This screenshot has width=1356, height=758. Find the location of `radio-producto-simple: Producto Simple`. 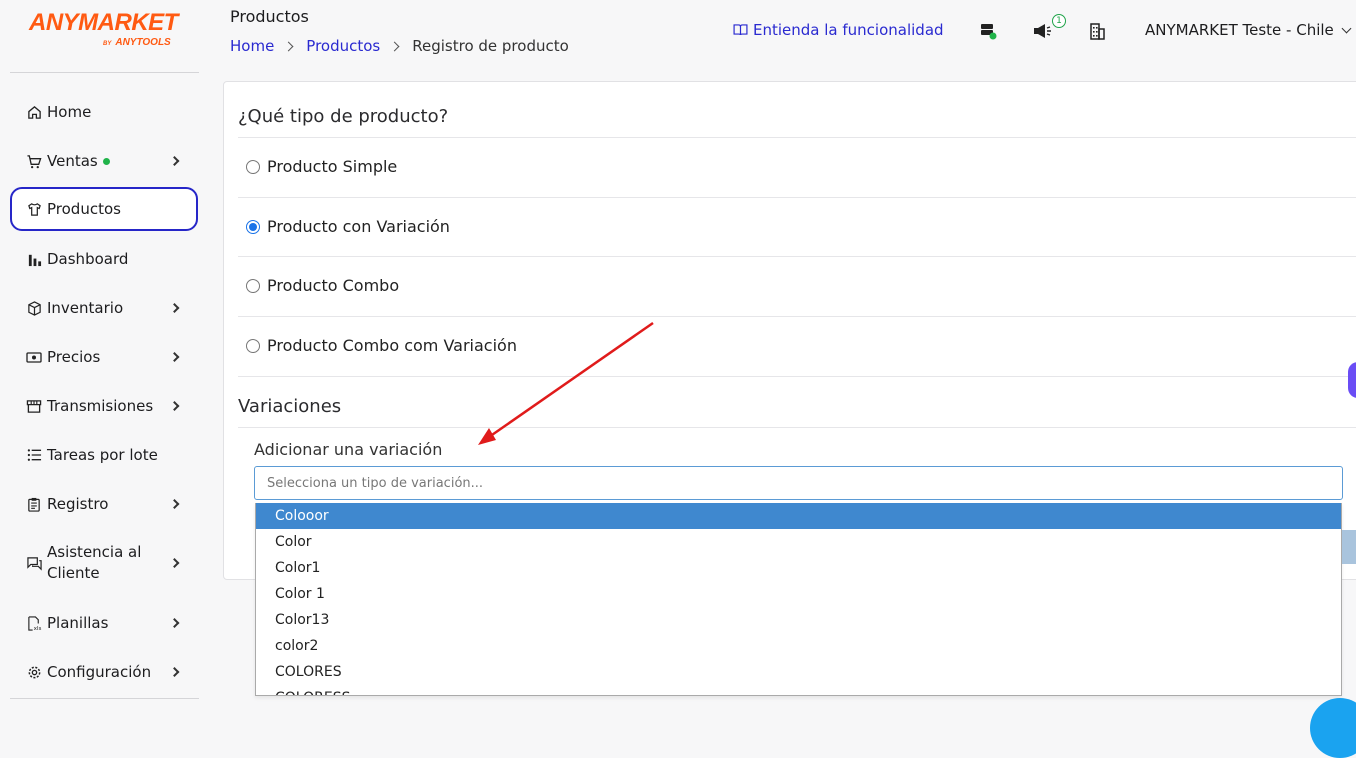

radio-producto-simple: Producto Simple is located at coordinates (321, 166).